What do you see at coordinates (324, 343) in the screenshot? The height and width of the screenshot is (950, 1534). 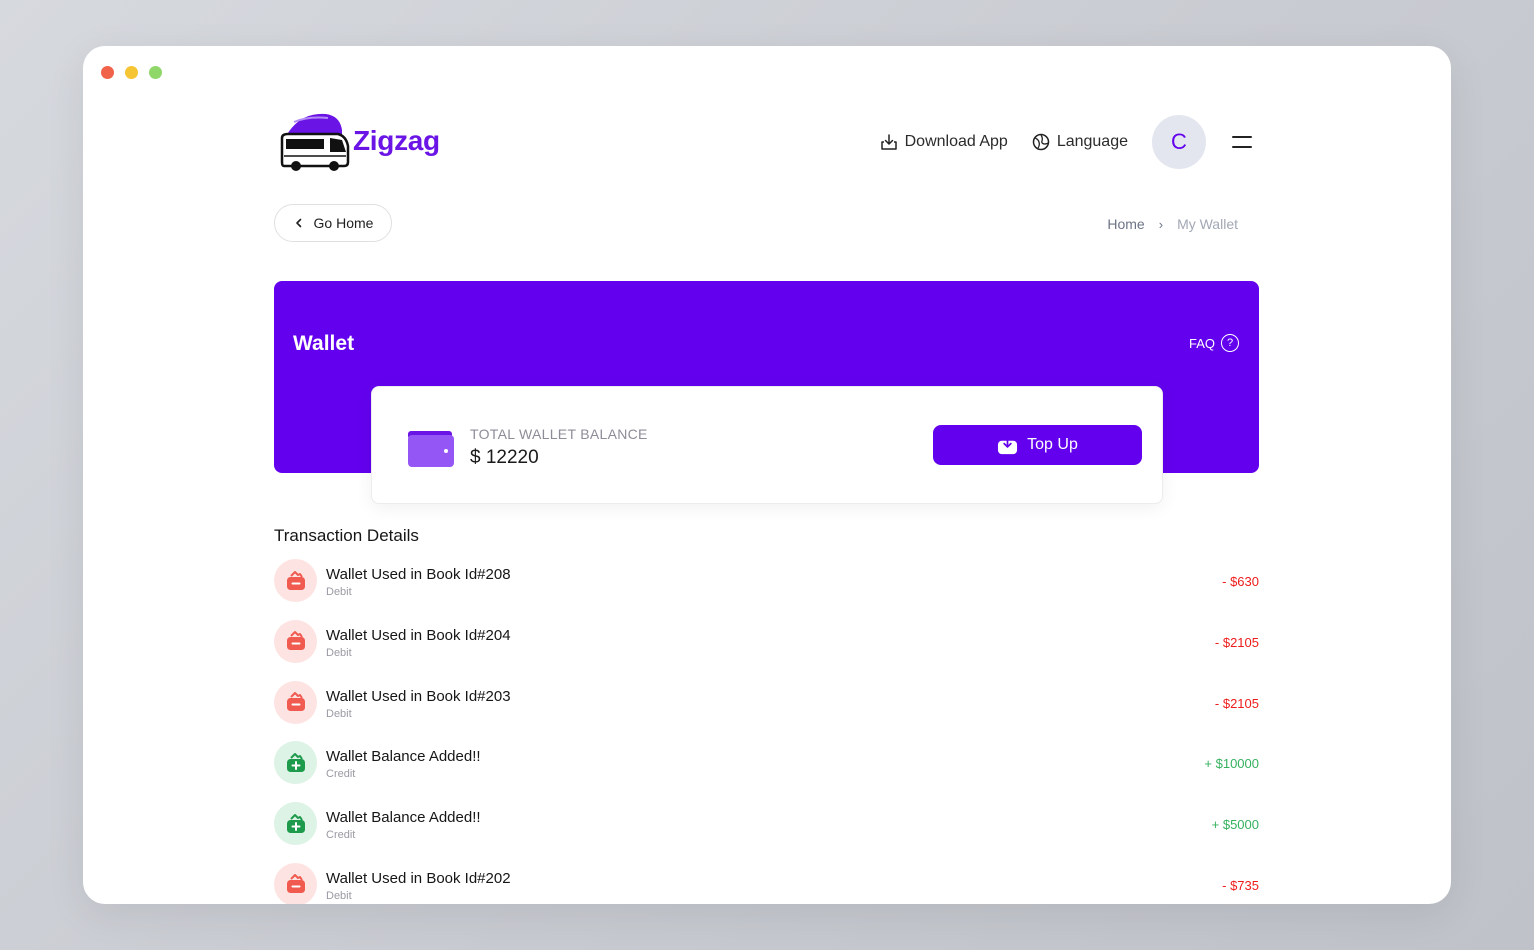 I see `wallet-title: Wallet` at bounding box center [324, 343].